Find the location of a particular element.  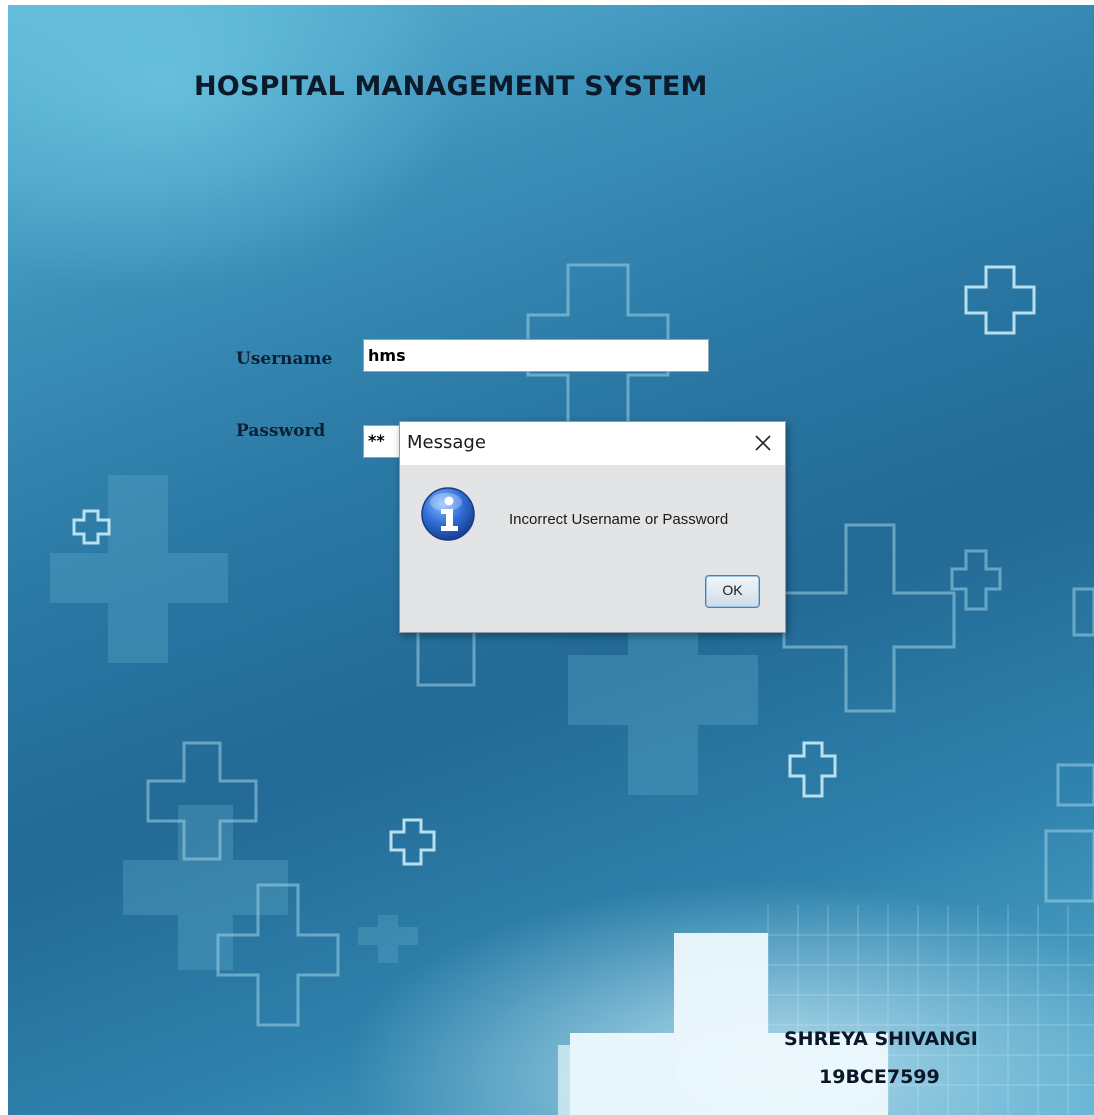

dialog-titlebar: Message is located at coordinates (592, 443).